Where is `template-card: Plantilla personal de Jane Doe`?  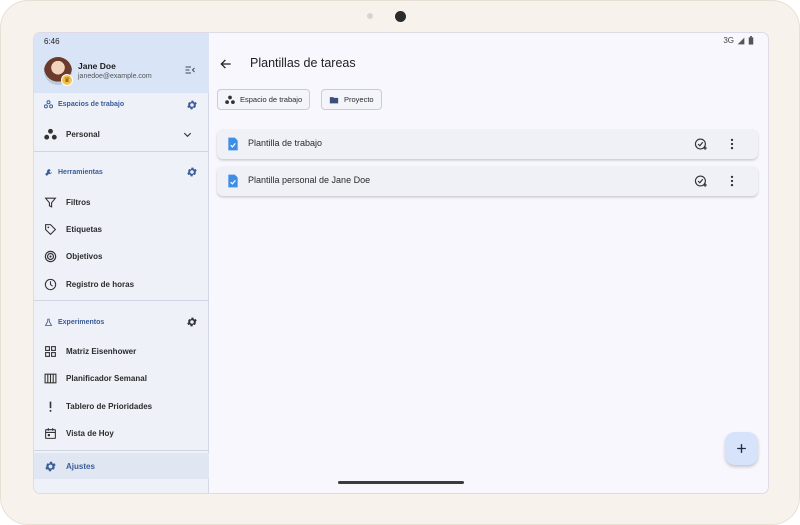 template-card: Plantilla personal de Jane Doe is located at coordinates (487, 181).